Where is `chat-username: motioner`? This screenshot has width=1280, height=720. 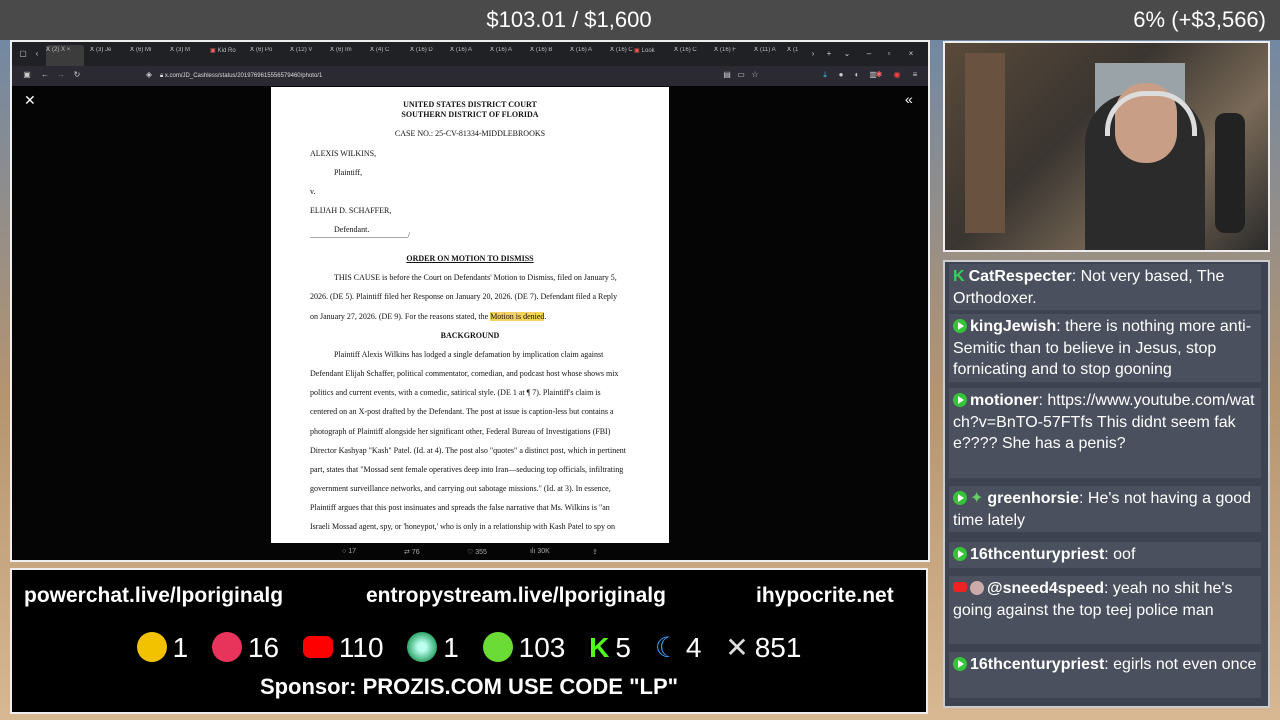
chat-username: motioner is located at coordinates (1004, 400).